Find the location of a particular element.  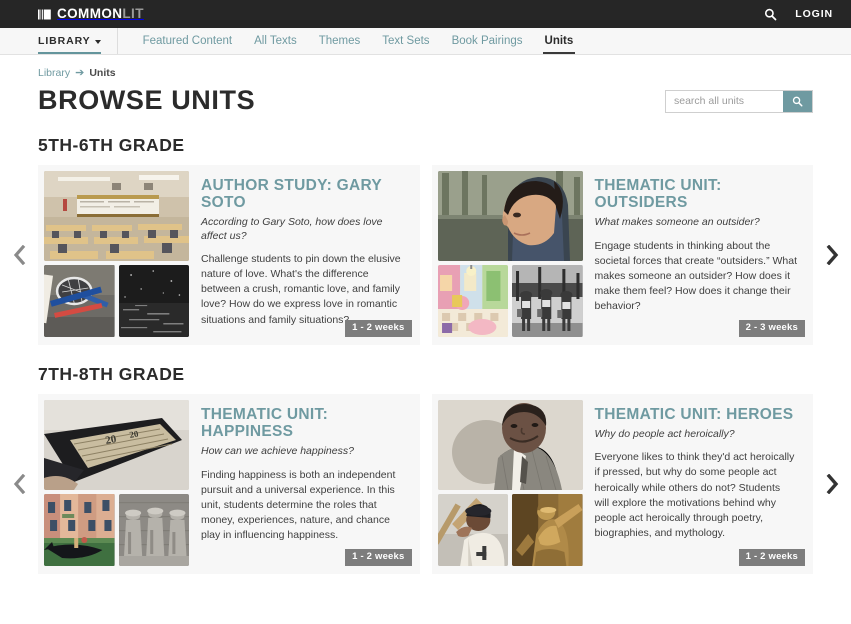

nav-library-dropdown: LIBRARY is located at coordinates (78, 41).